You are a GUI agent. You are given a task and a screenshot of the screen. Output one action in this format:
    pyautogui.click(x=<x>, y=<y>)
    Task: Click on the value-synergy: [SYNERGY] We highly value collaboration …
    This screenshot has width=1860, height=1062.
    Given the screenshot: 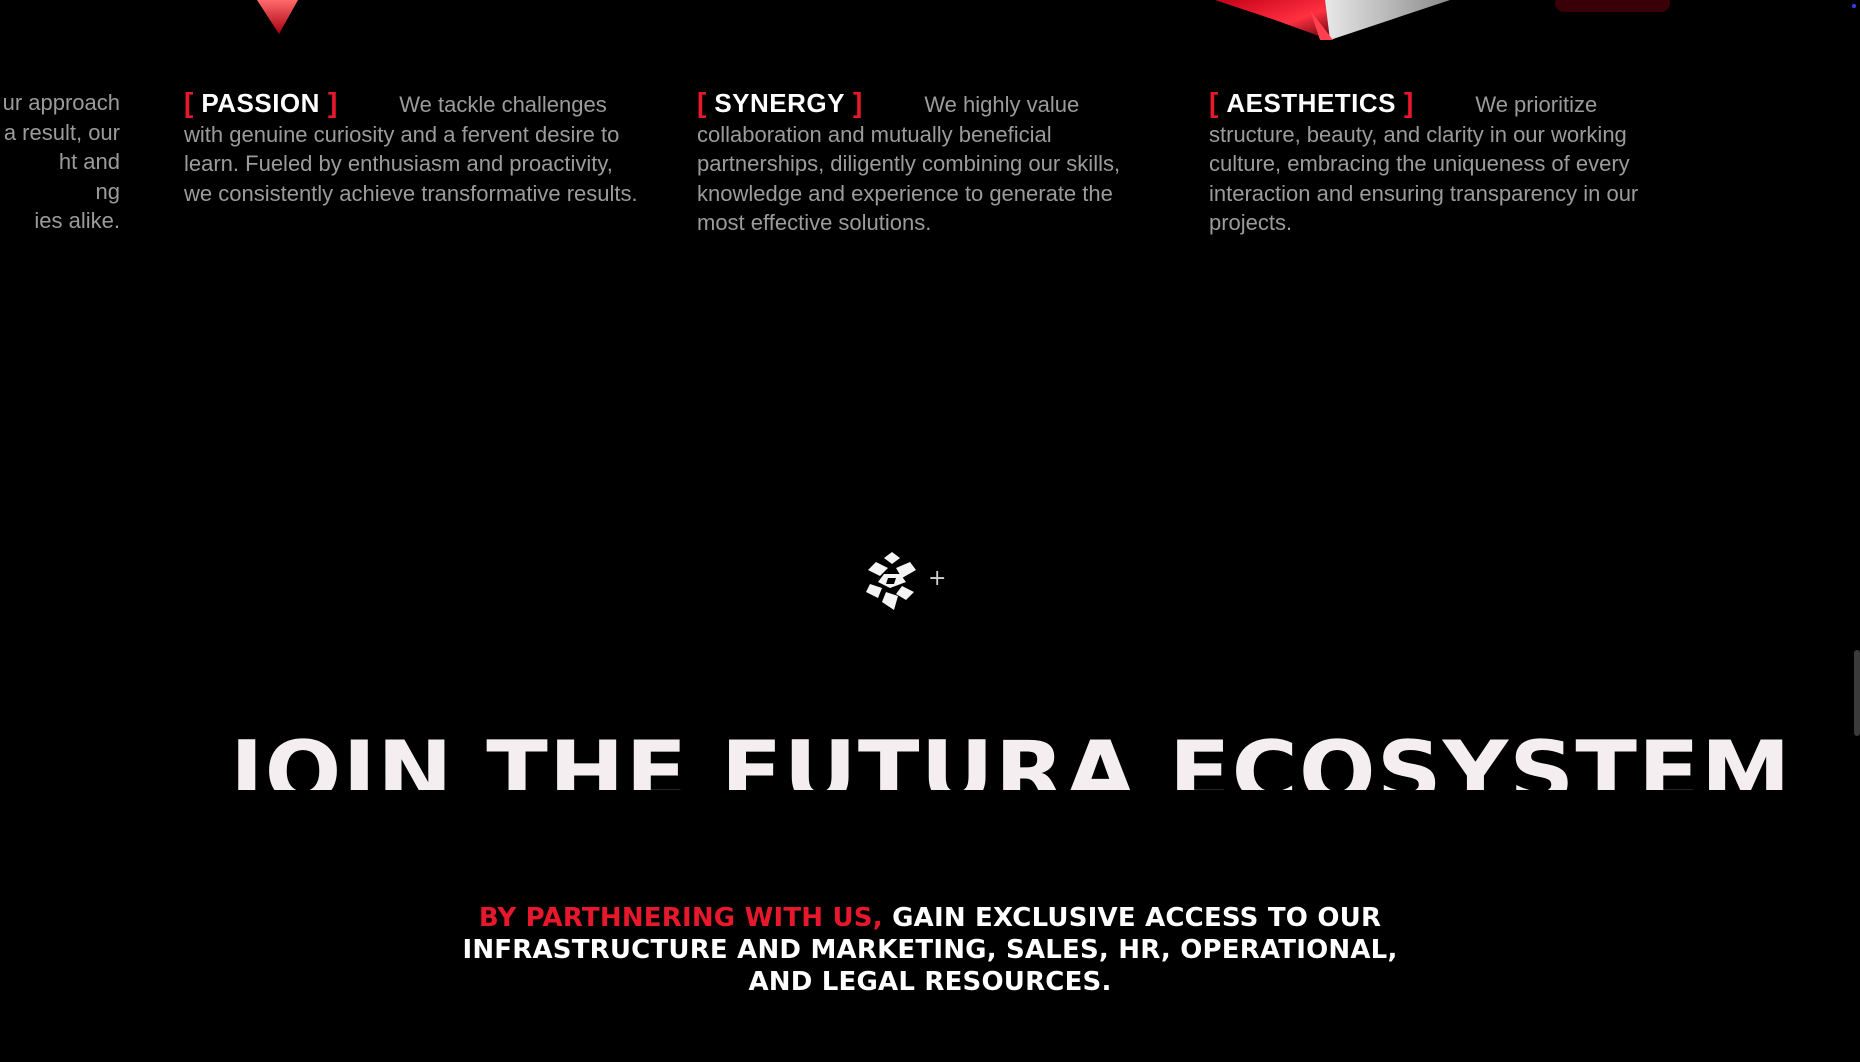 What is the action you would take?
    pyautogui.click(x=927, y=163)
    